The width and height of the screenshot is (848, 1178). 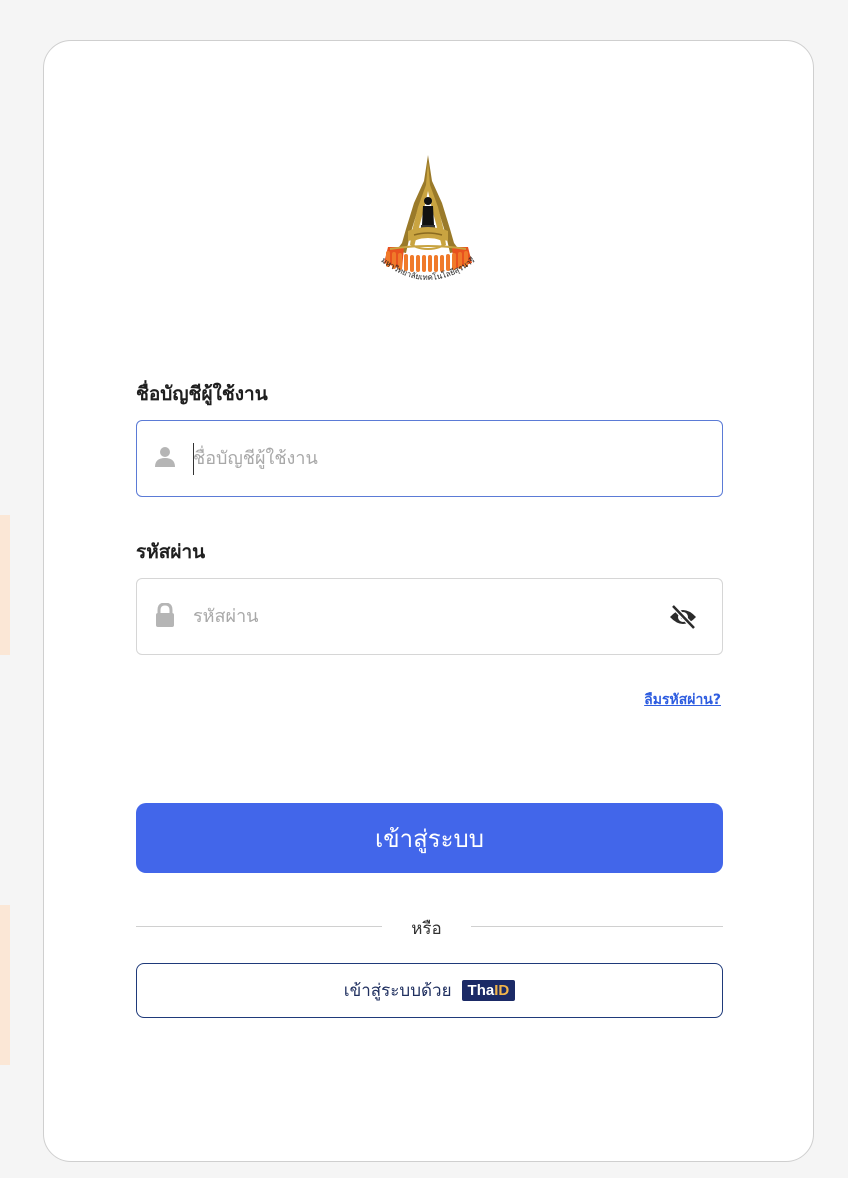 I want to click on eye-slash-icon, so click(x=683, y=617).